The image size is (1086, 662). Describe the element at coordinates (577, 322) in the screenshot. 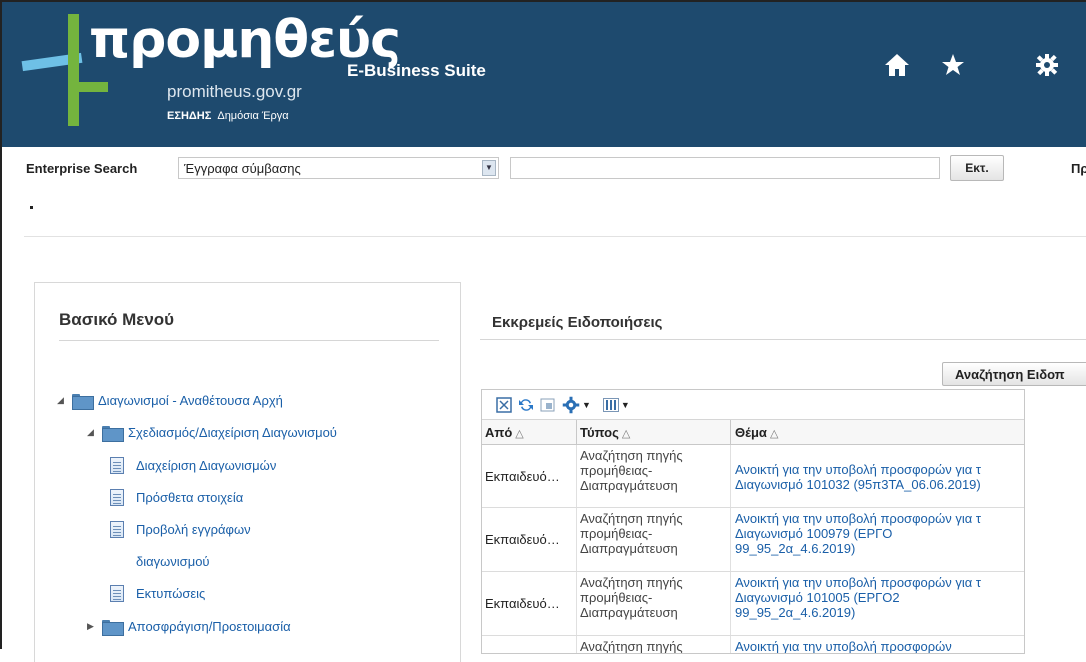

I see `pending-notifications-title: Εκκρεμείς Ειδοποιήσεις` at that location.